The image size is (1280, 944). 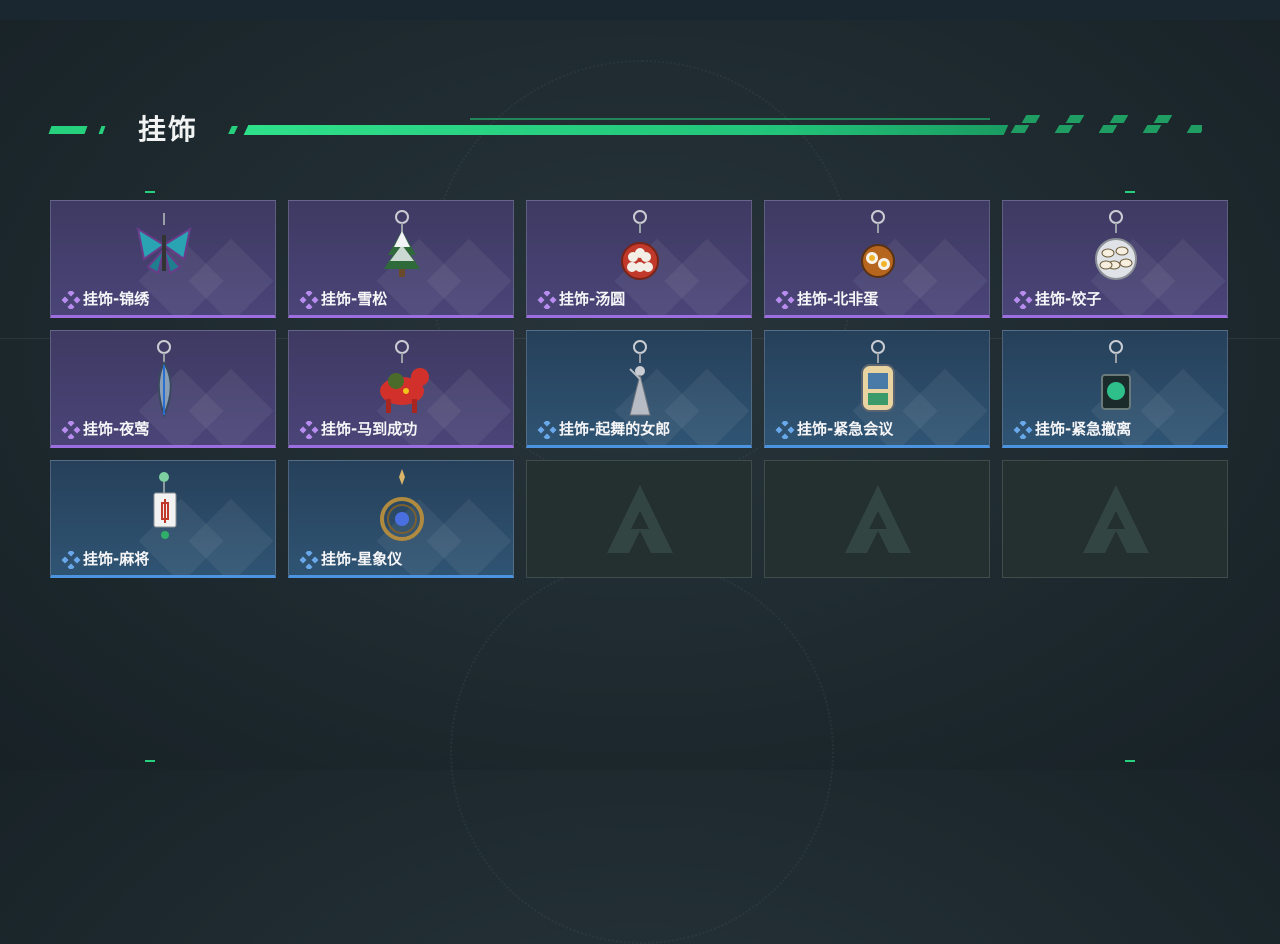 I want to click on item-card: 挂饰-雪松, so click(x=401, y=259).